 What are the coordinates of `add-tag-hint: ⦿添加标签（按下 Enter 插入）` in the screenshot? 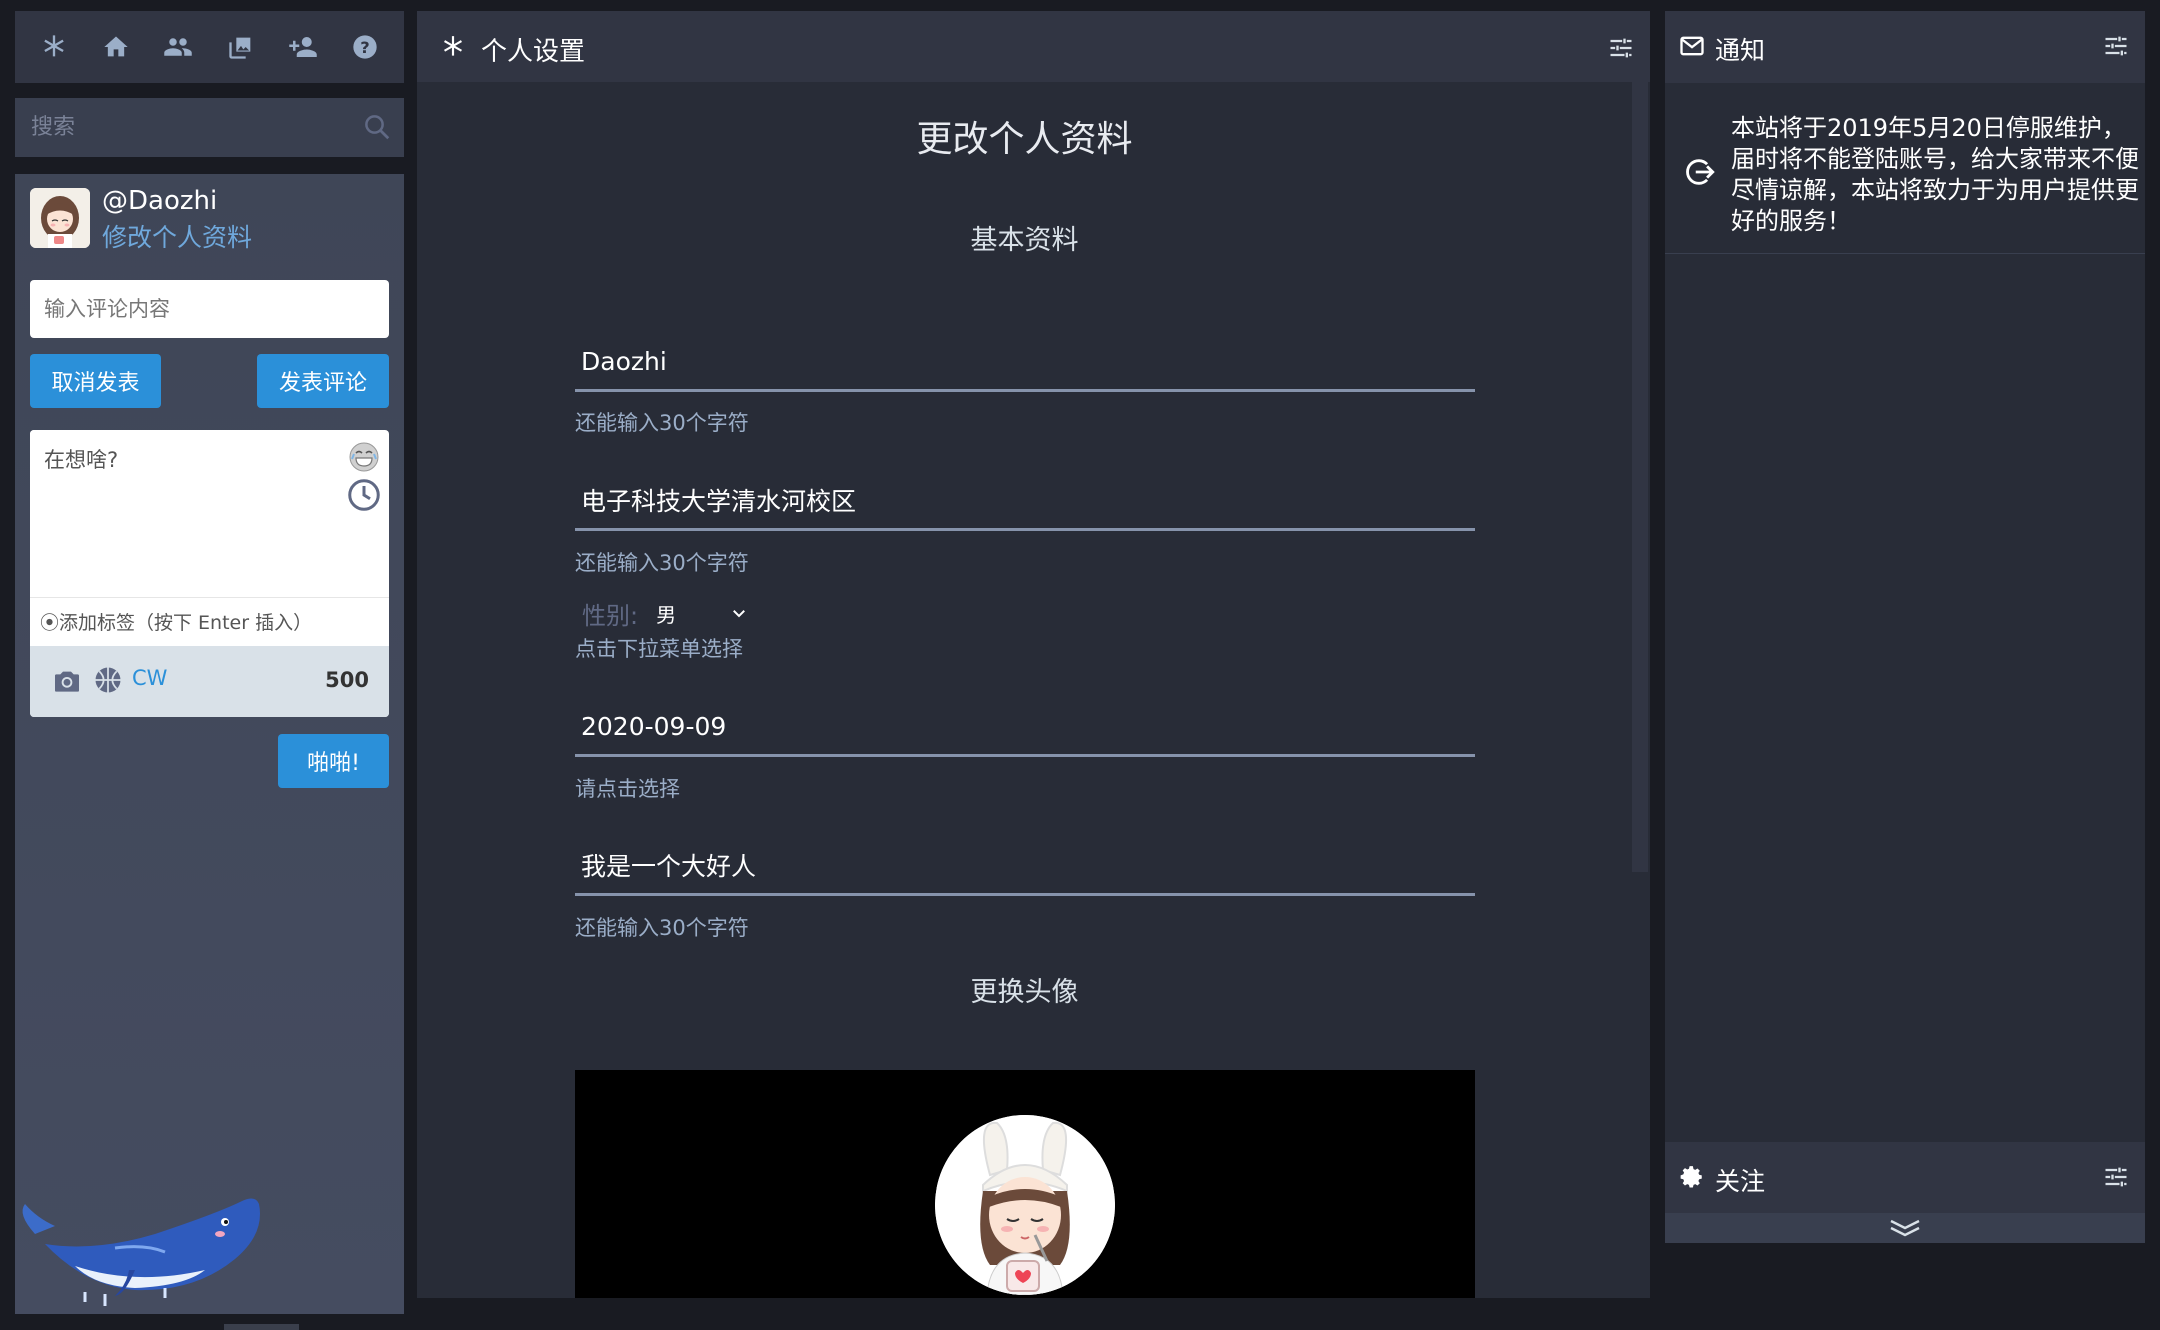 It's located at (209, 621).